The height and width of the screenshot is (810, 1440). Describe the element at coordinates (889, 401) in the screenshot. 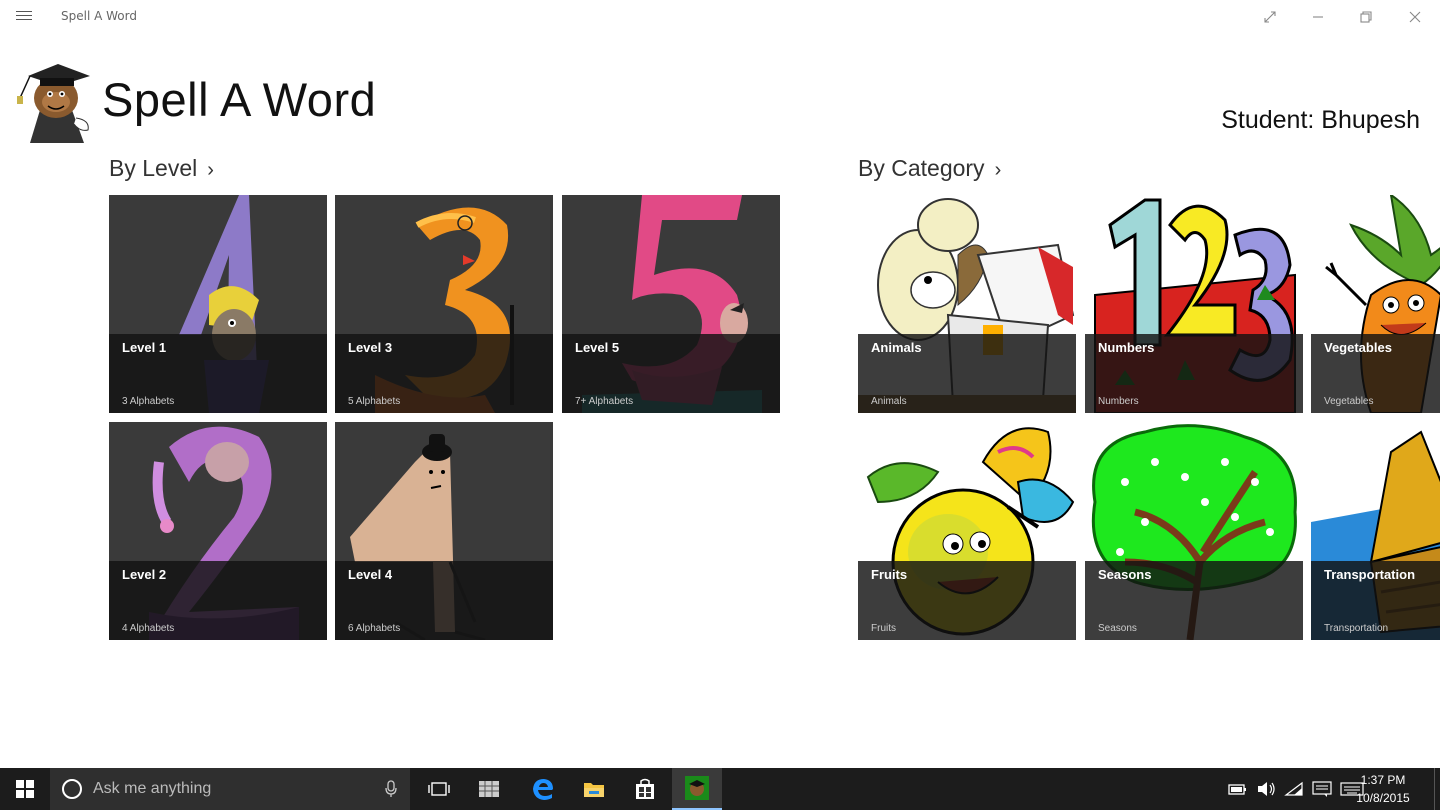

I see `tile-subtitle: Animals` at that location.